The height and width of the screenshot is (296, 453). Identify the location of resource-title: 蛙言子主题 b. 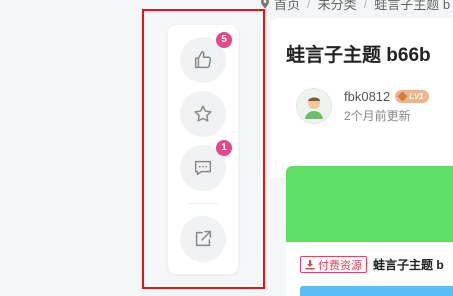
(408, 264).